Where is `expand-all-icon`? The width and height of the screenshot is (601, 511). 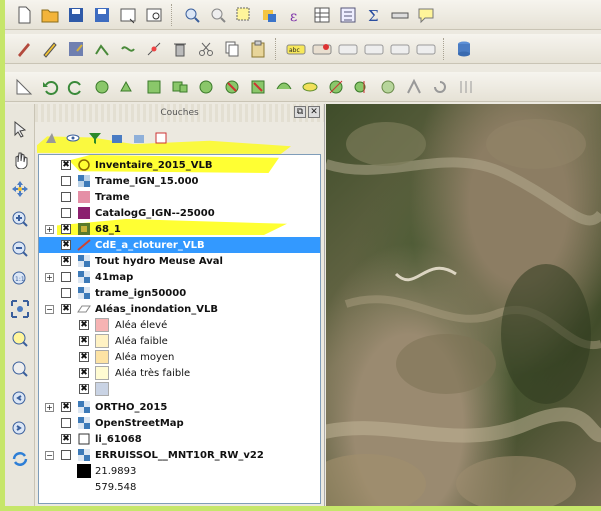
expand-all-icon is located at coordinates (117, 138).